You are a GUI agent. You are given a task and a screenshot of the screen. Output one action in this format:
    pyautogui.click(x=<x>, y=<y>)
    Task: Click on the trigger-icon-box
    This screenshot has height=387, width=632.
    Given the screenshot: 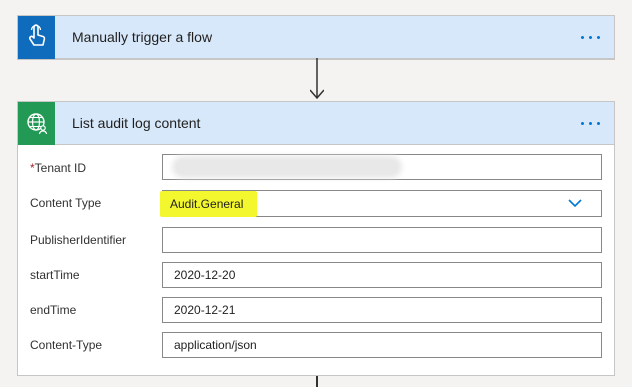 What is the action you would take?
    pyautogui.click(x=36, y=37)
    